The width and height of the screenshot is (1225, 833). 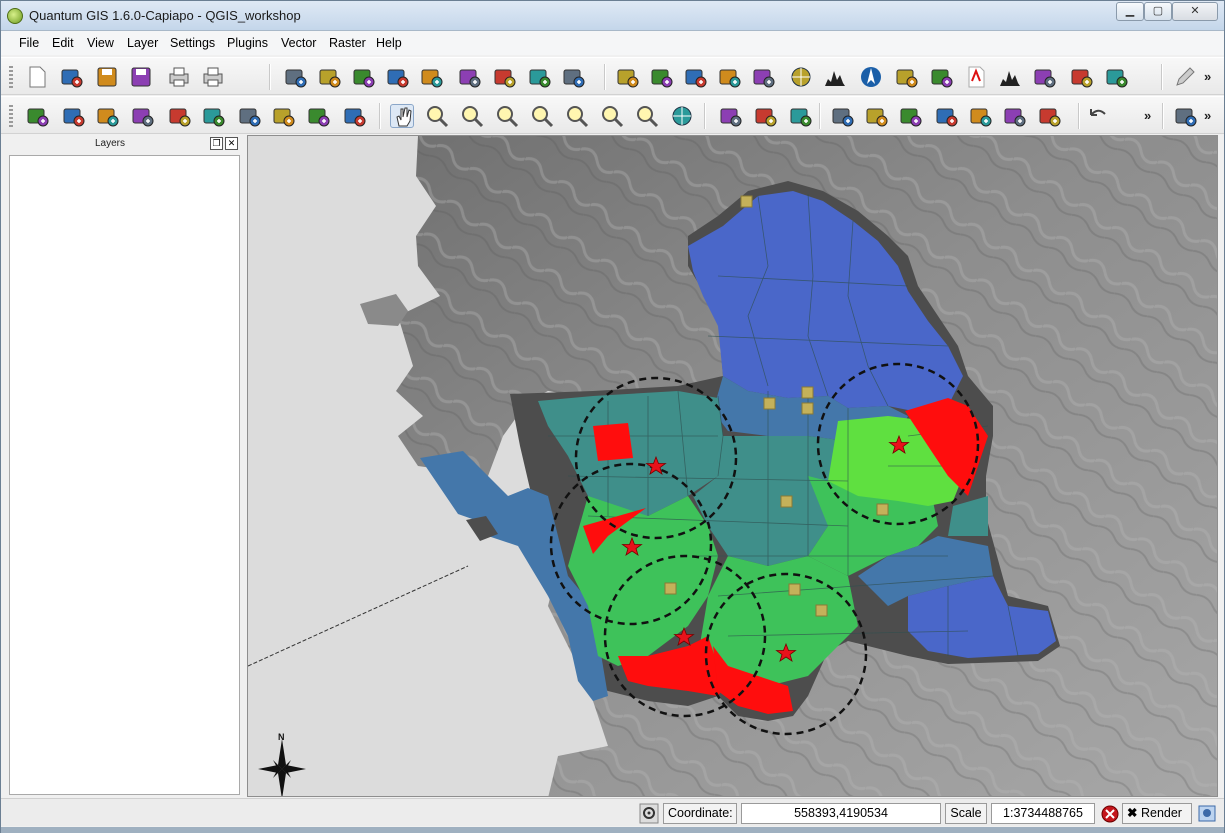 I want to click on pan-icon, so click(x=402, y=116).